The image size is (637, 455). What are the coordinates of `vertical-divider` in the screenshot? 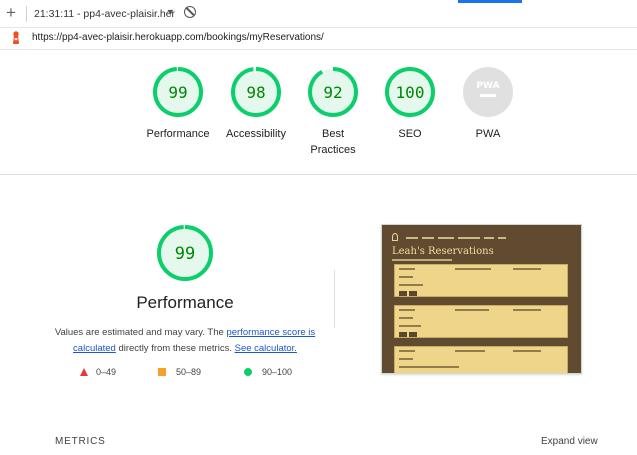 It's located at (334, 299).